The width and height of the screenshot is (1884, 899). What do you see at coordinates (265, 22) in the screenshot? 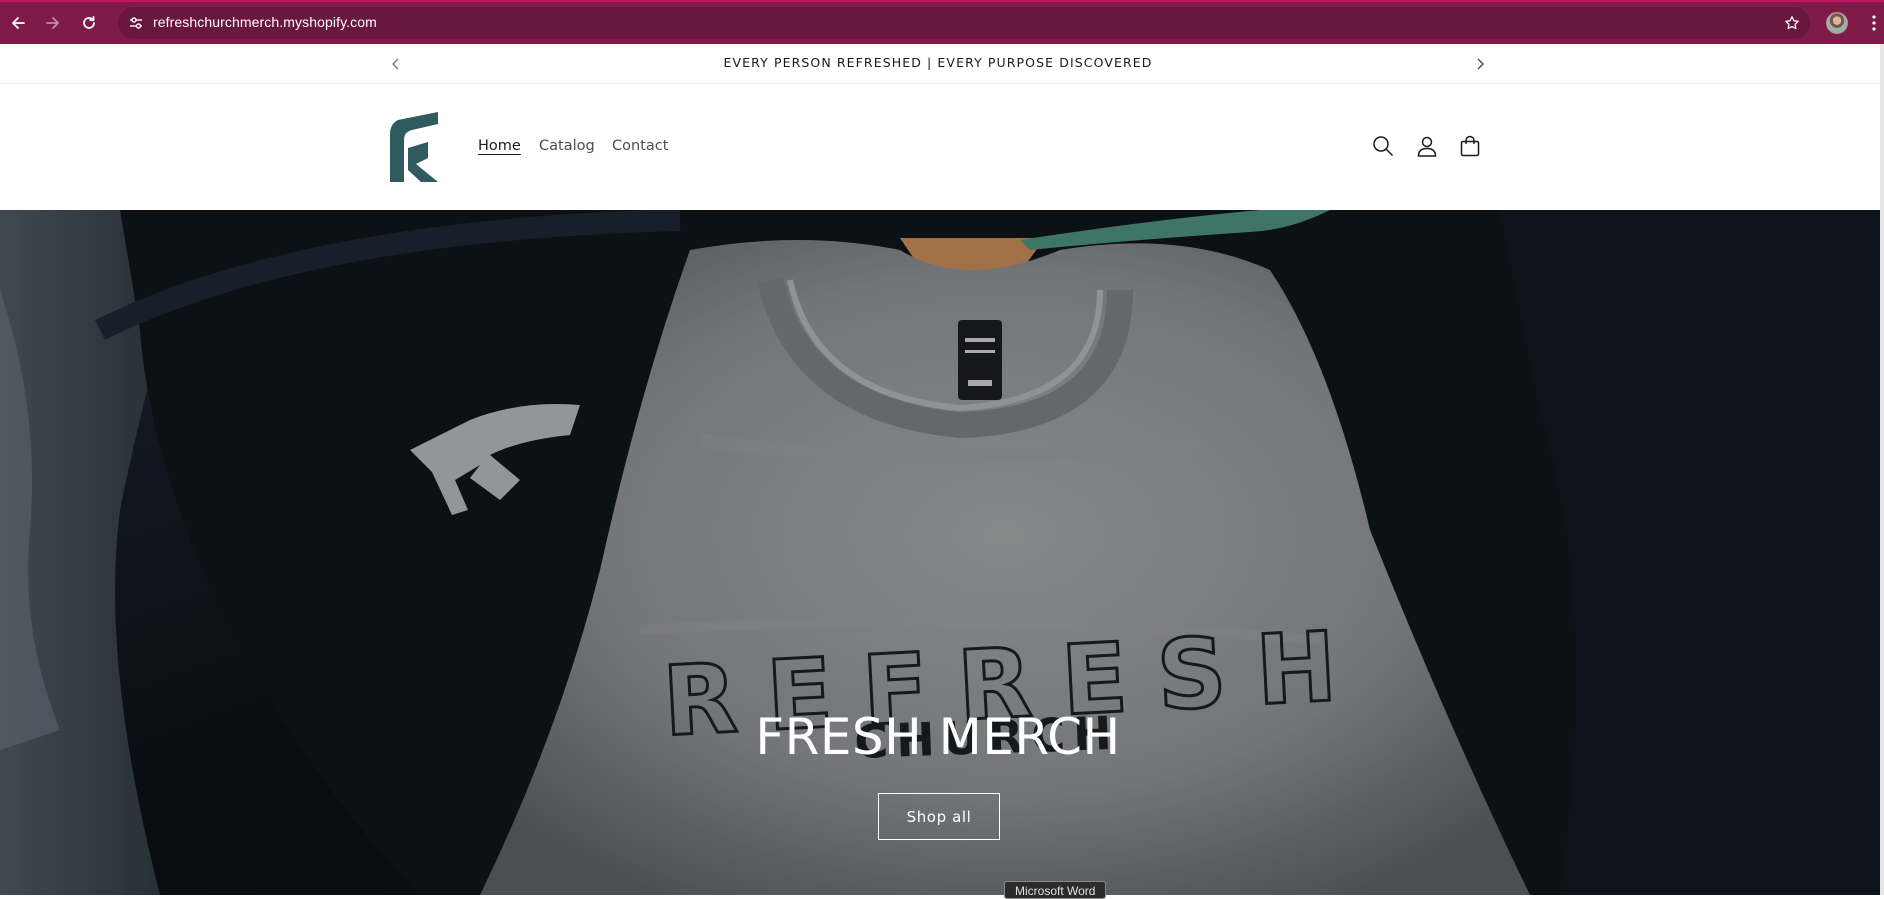
I see `url-text: refreshchurchmerch.myshopify.com` at bounding box center [265, 22].